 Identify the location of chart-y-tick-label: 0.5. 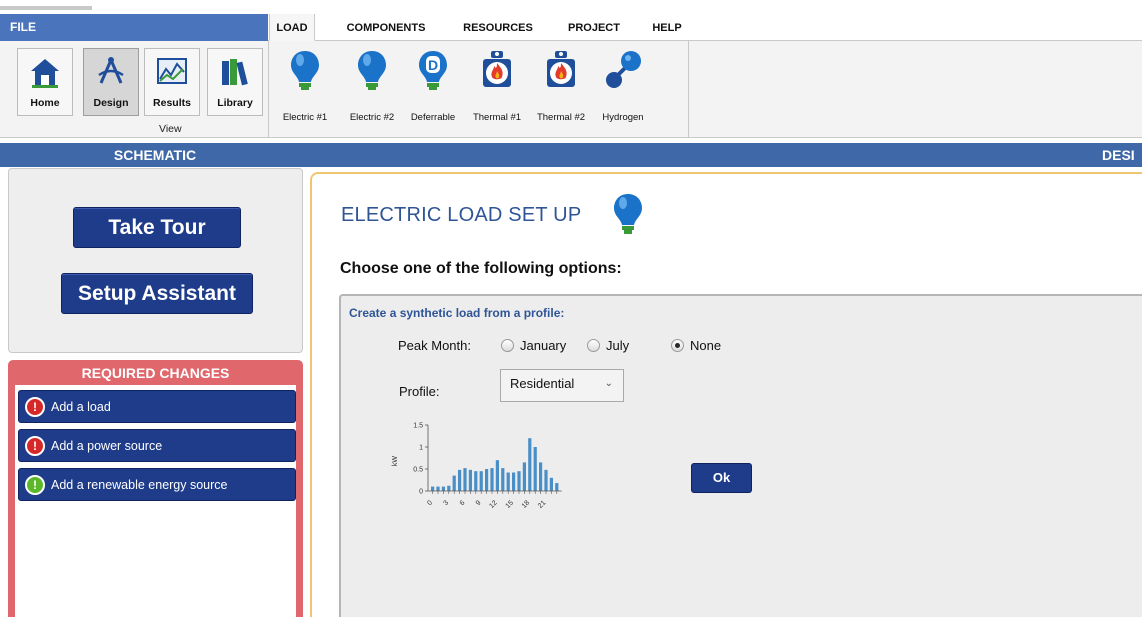
(418, 470).